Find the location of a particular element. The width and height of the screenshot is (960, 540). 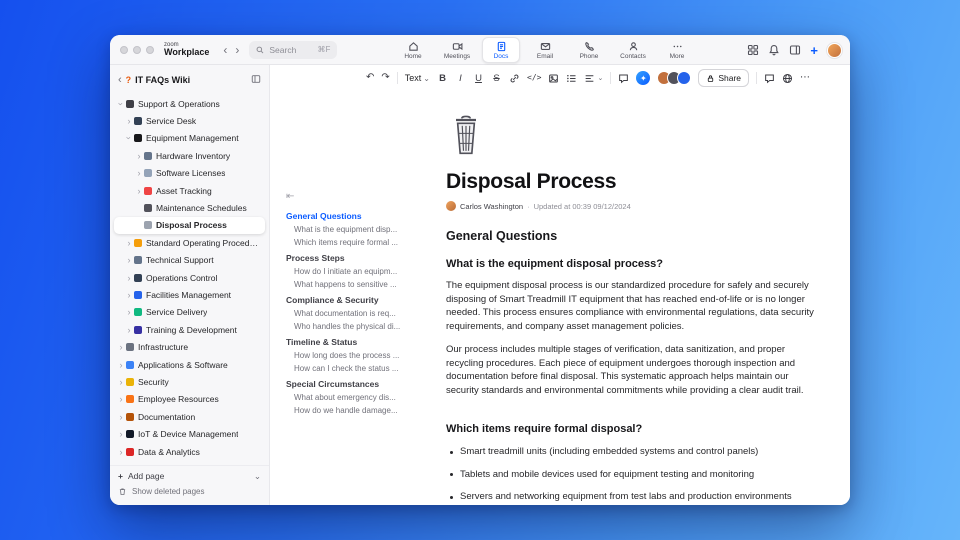

underline-button: U is located at coordinates (478, 78).